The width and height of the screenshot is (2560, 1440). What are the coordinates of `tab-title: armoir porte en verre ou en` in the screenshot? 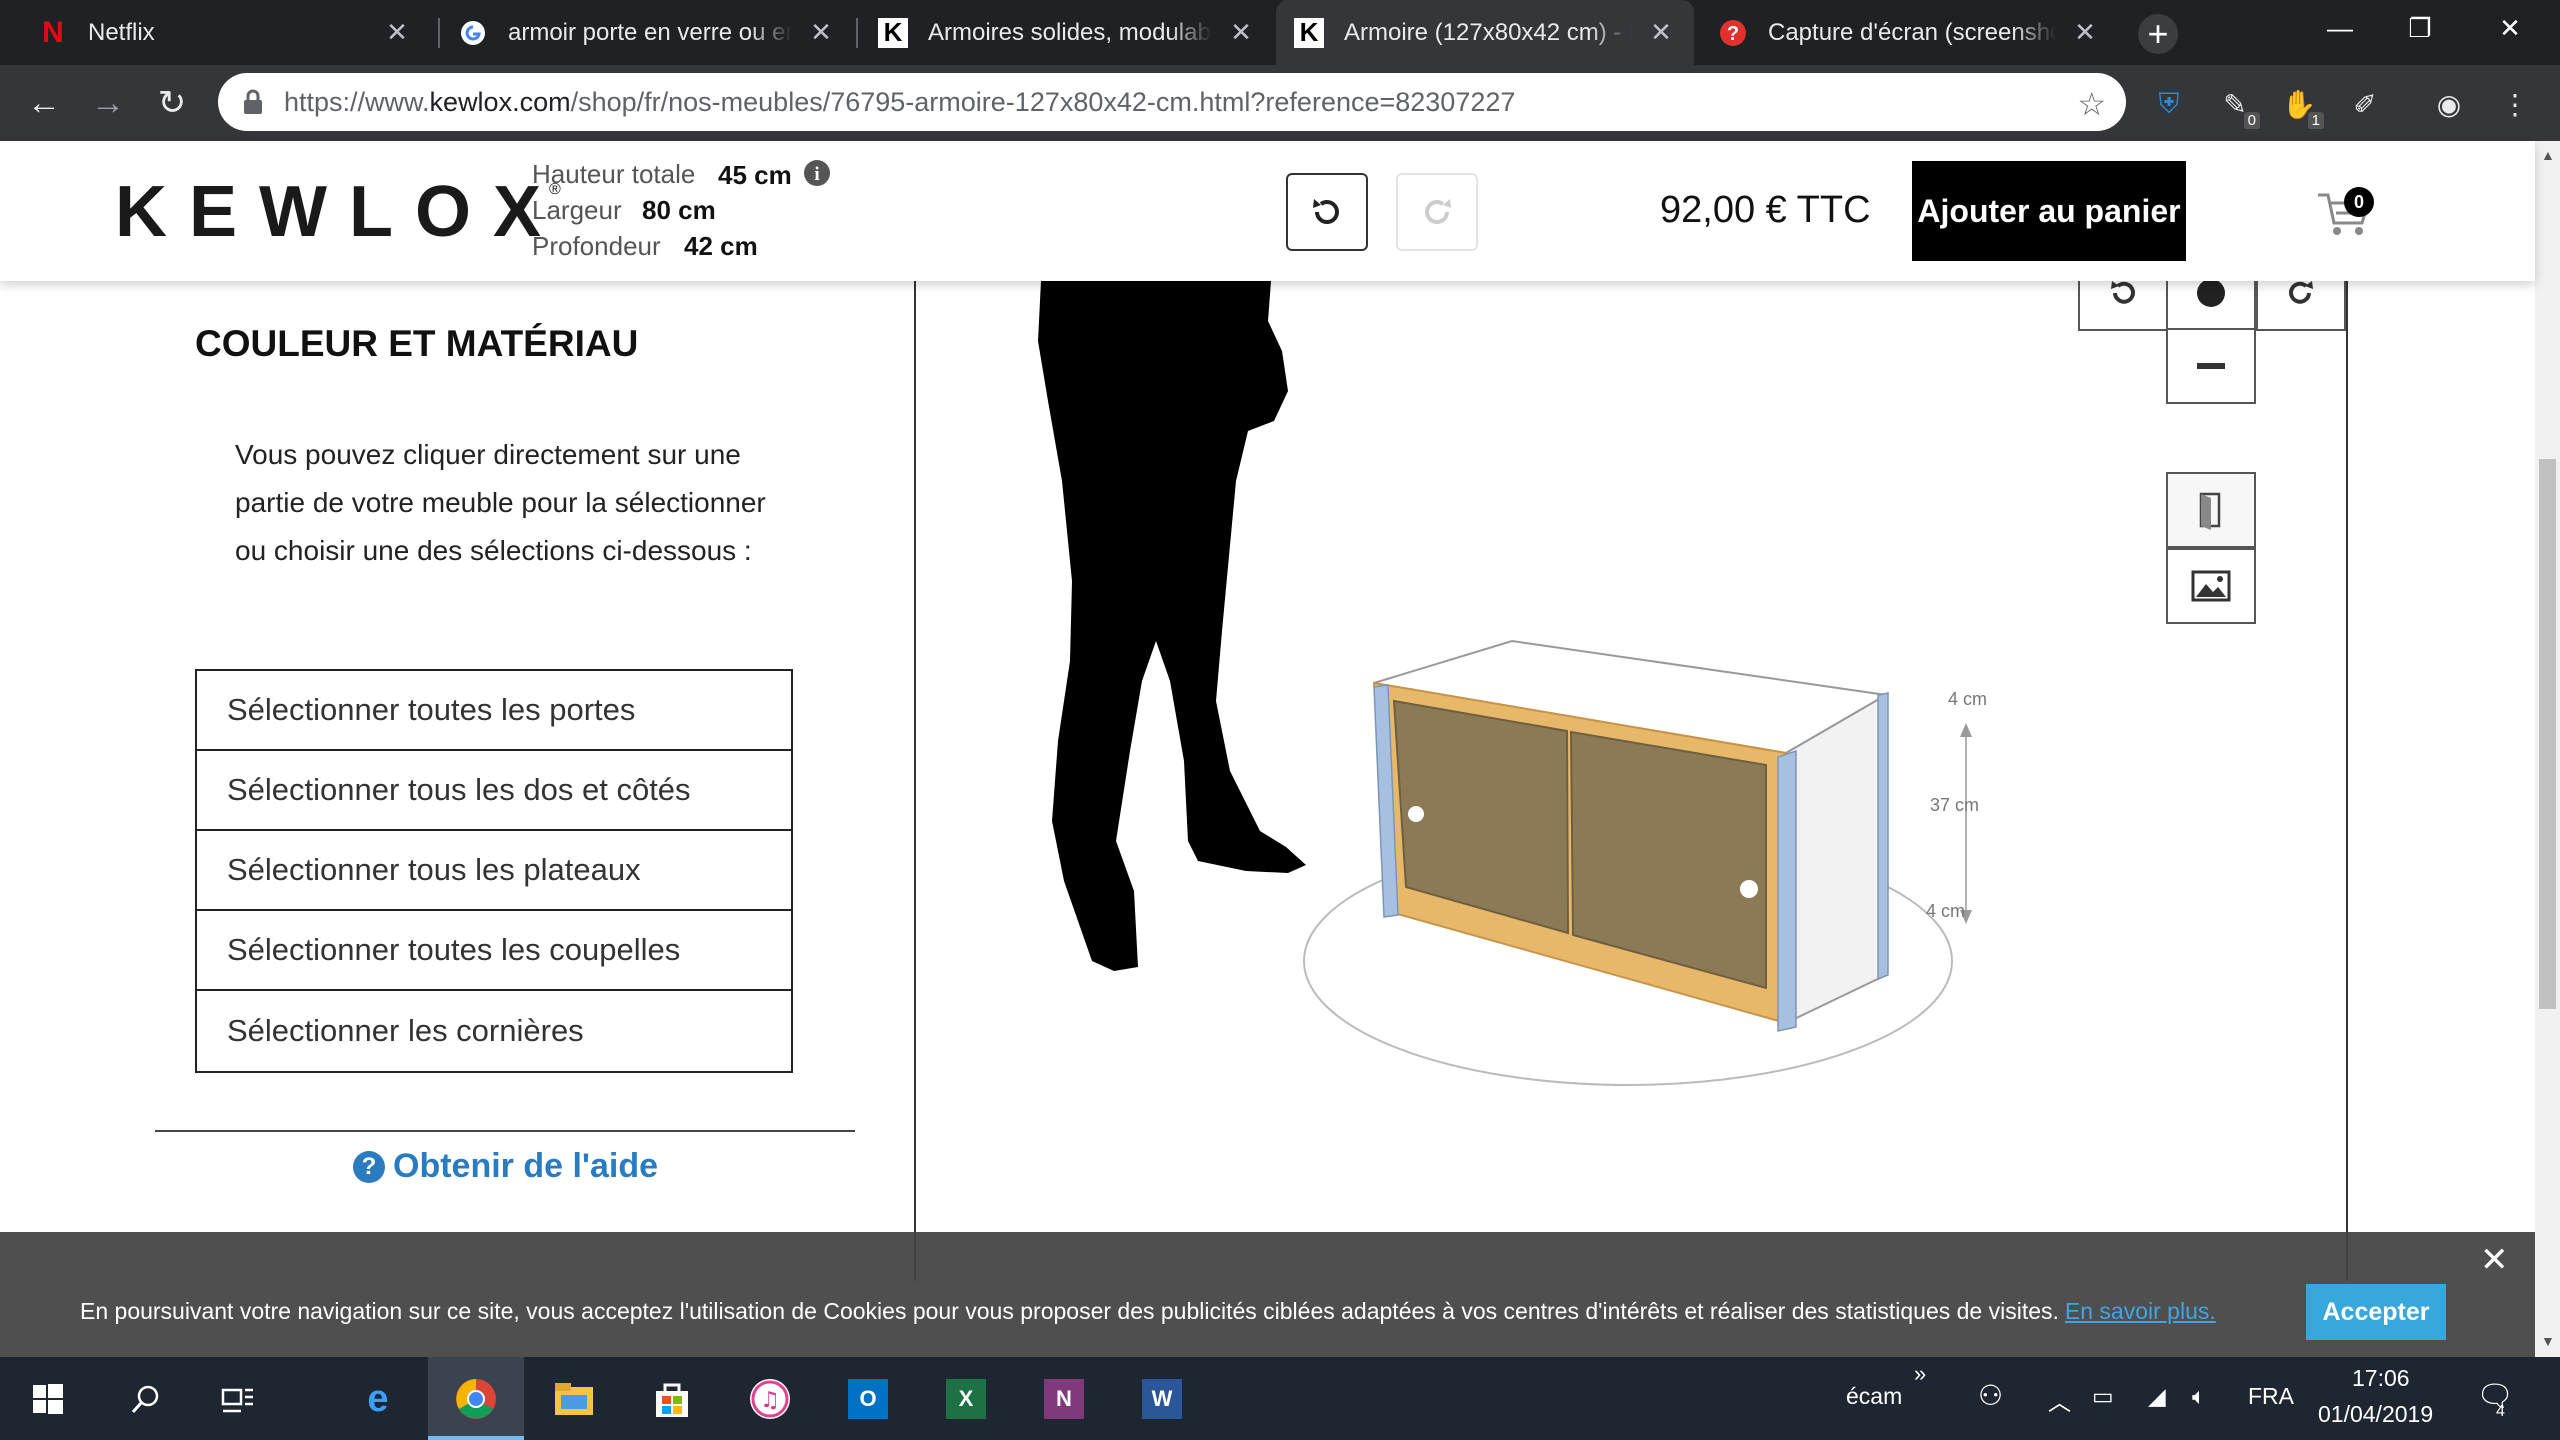 It's located at (650, 32).